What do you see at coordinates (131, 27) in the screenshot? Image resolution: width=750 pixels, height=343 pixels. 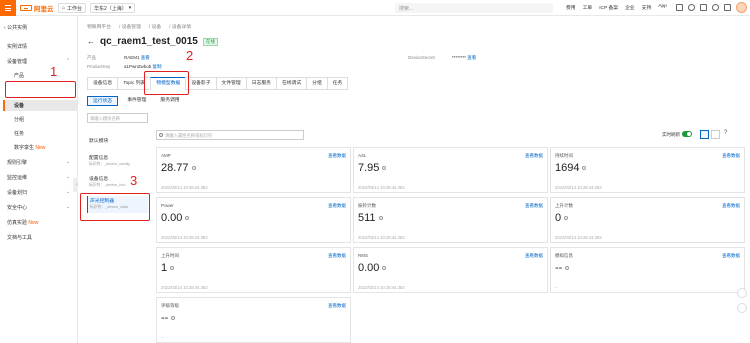 I see `breadcrumb-device-mgmt: 设备管理` at bounding box center [131, 27].